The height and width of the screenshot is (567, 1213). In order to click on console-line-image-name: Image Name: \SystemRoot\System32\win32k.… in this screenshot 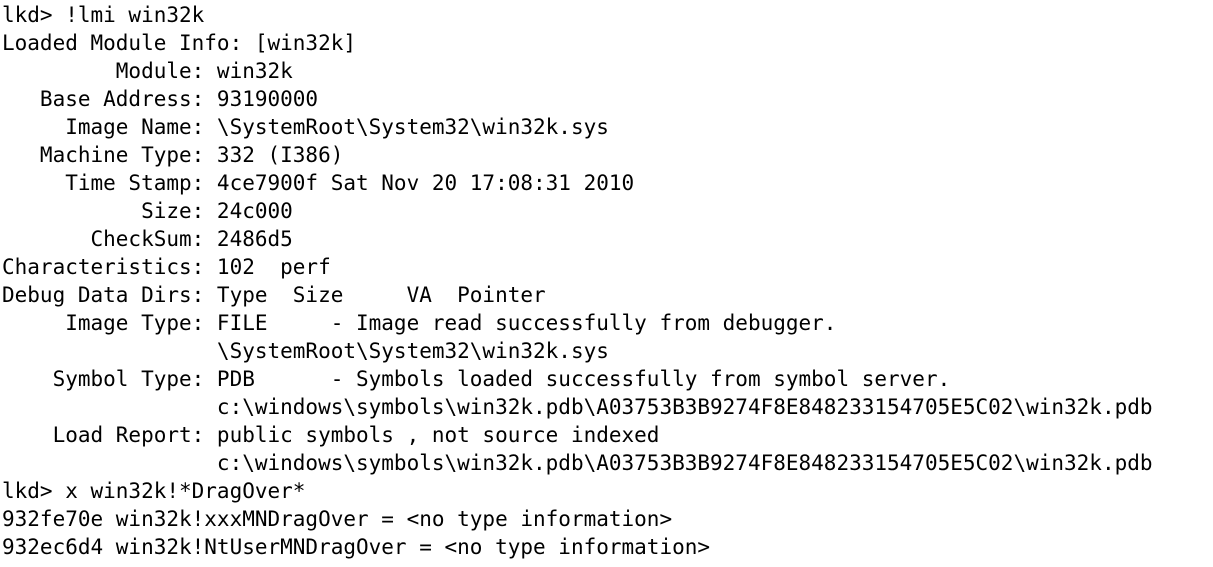, I will do `click(305, 127)`.